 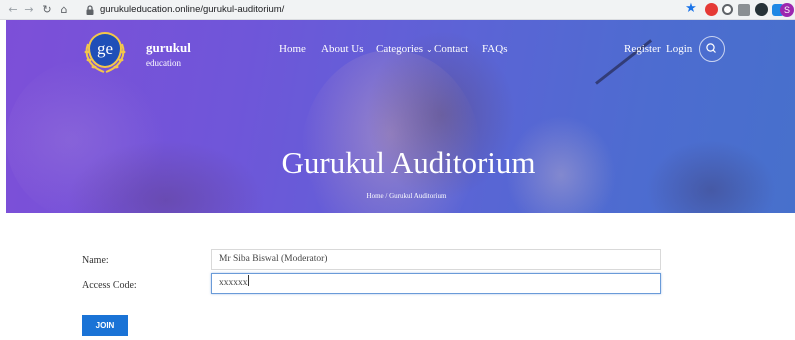 What do you see at coordinates (400, 49) in the screenshot?
I see `nav-categories-label: Categories` at bounding box center [400, 49].